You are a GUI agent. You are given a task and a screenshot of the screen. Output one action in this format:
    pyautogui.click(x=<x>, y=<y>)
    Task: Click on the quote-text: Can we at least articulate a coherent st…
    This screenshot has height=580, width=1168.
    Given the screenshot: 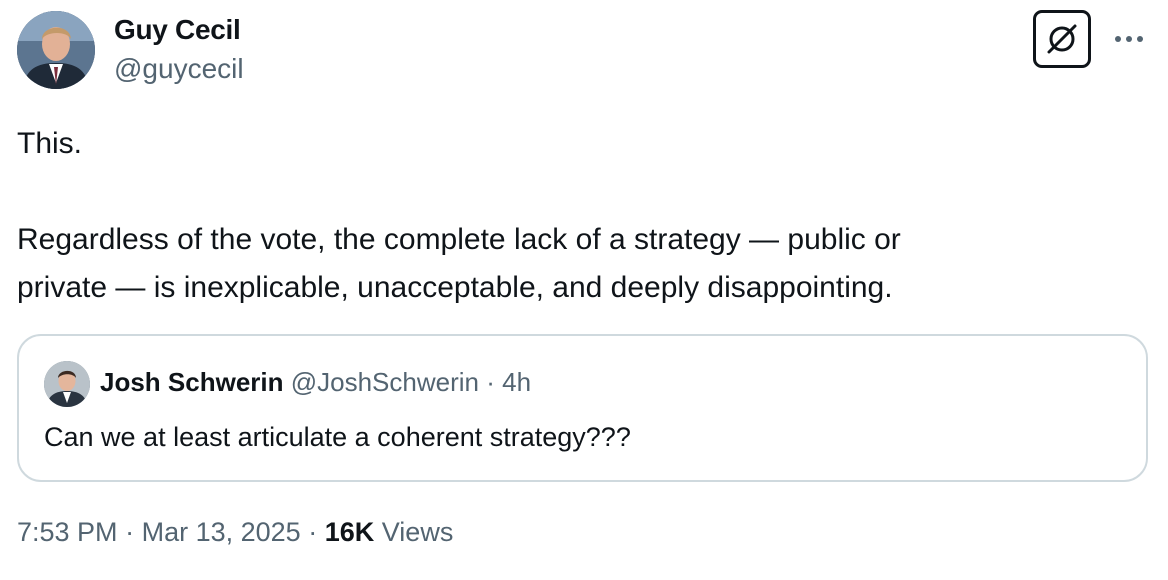 What is the action you would take?
    pyautogui.click(x=337, y=437)
    